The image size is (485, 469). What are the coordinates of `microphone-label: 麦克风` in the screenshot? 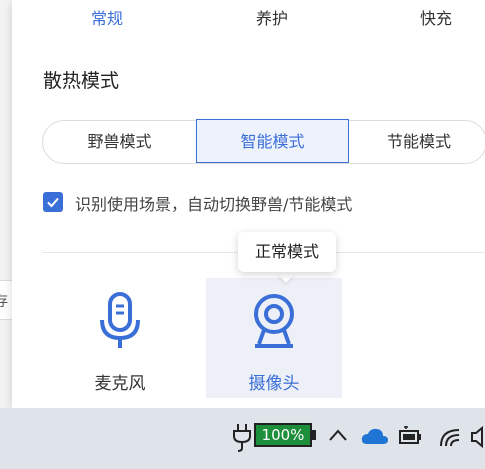 It's located at (120, 384).